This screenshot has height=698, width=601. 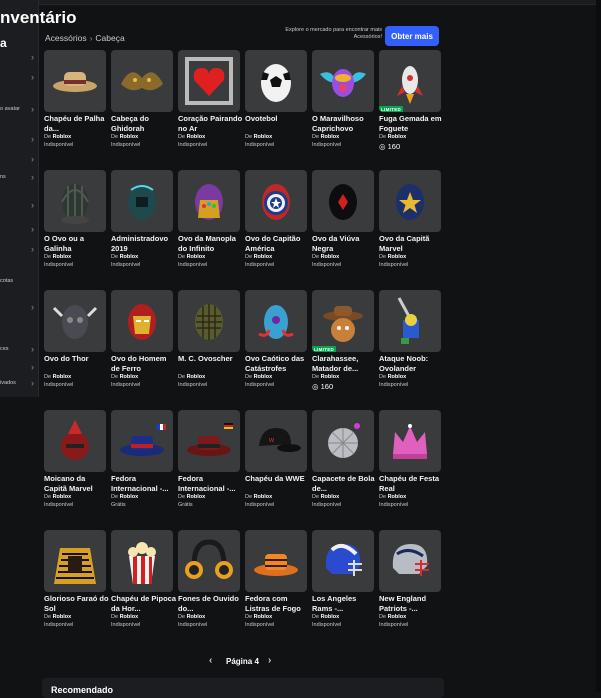 What do you see at coordinates (343, 219) in the screenshot?
I see `item-card: Ovo da Viúva Negra De Roblox Indisponível` at bounding box center [343, 219].